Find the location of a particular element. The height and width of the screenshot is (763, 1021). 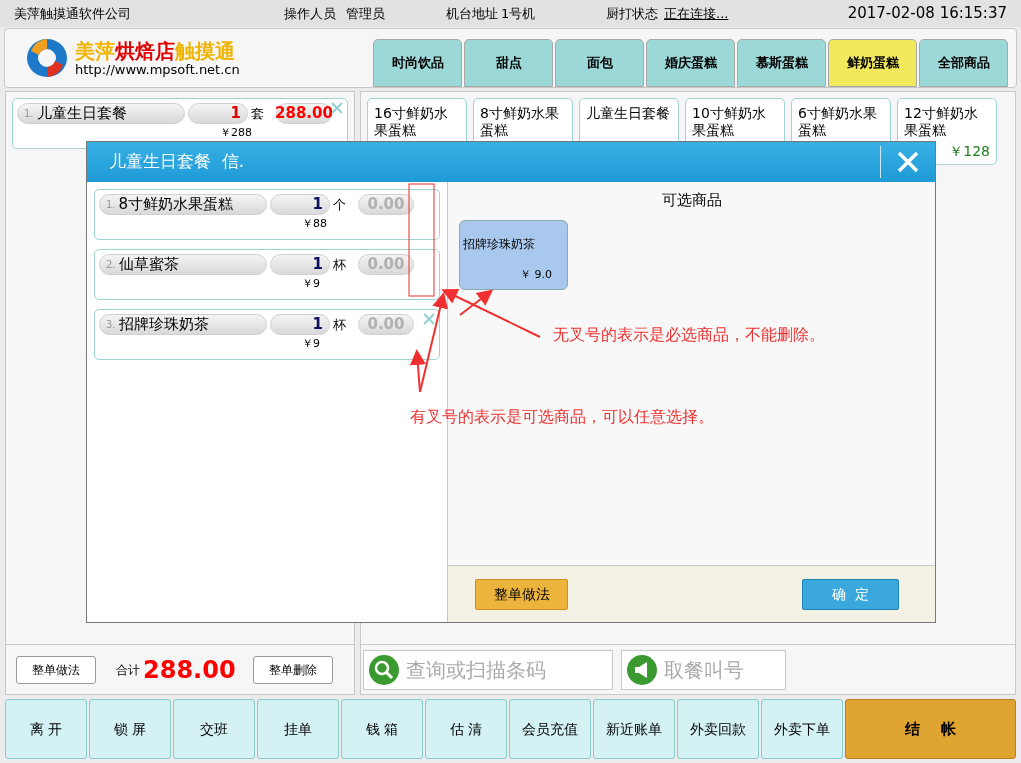

function-button: 外卖回款 is located at coordinates (718, 729).